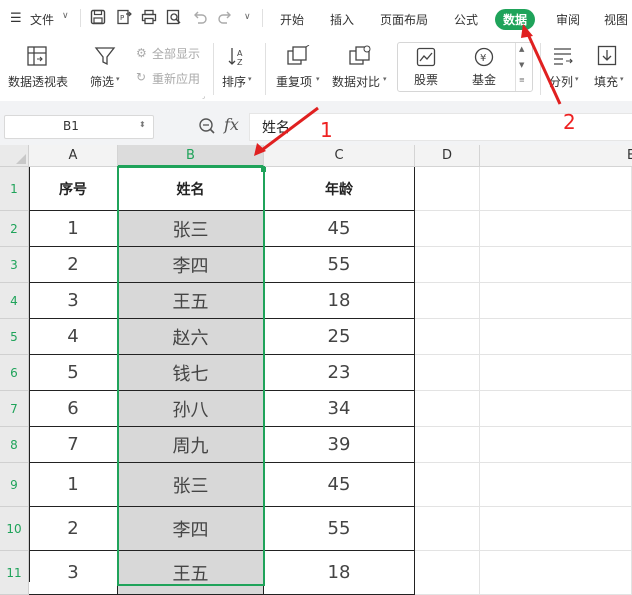  What do you see at coordinates (342, 19) in the screenshot?
I see `tab-insert: 插入` at bounding box center [342, 19].